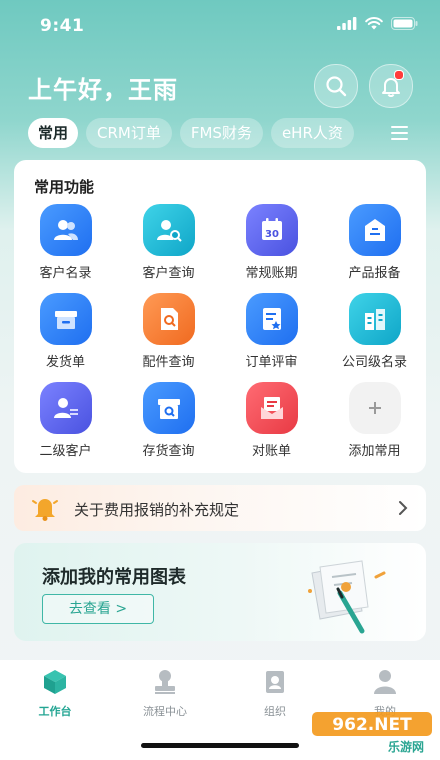 Image resolution: width=440 pixels, height=760 pixels. I want to click on battery-icon, so click(404, 23).